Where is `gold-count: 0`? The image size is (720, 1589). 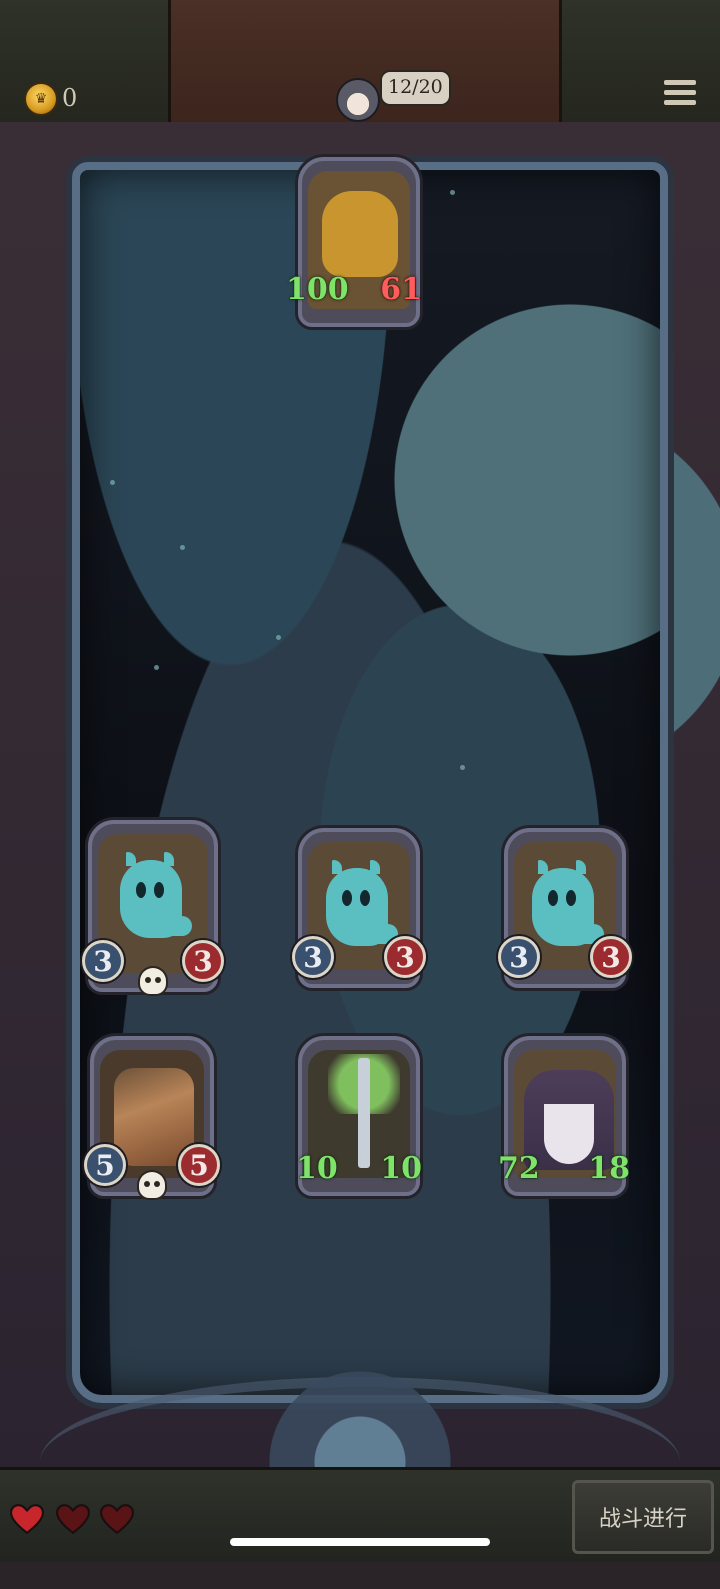 gold-count: 0 is located at coordinates (70, 98).